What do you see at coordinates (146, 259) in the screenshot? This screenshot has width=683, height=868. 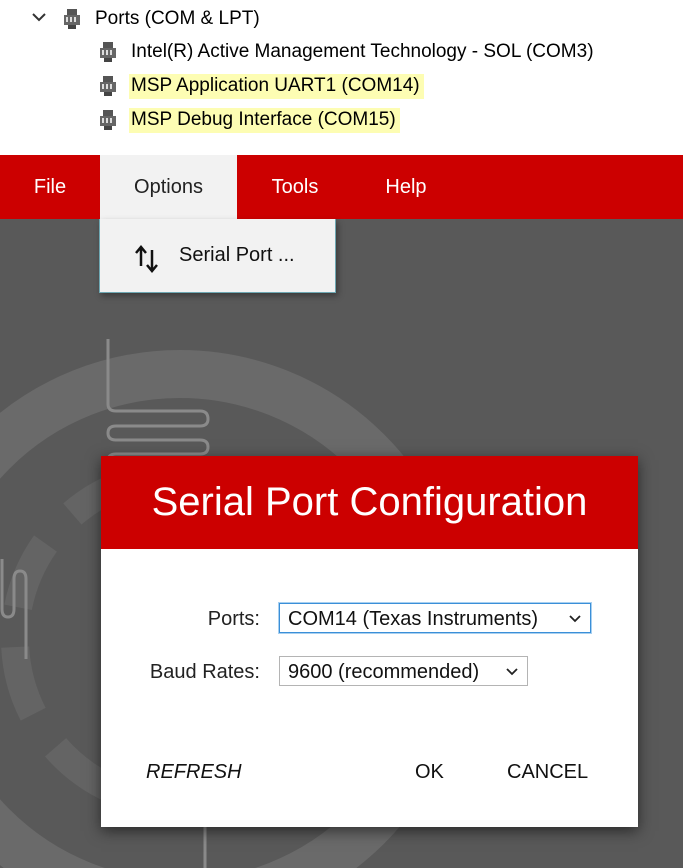 I see `up-down-arrows-icon` at bounding box center [146, 259].